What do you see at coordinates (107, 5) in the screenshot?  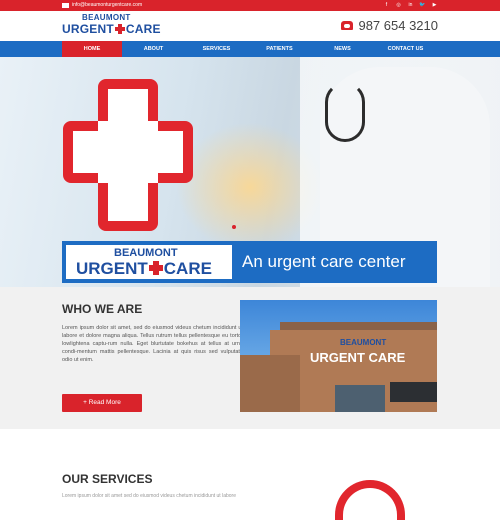 I see `email-text: info@beaumonturgentcare.com` at bounding box center [107, 5].